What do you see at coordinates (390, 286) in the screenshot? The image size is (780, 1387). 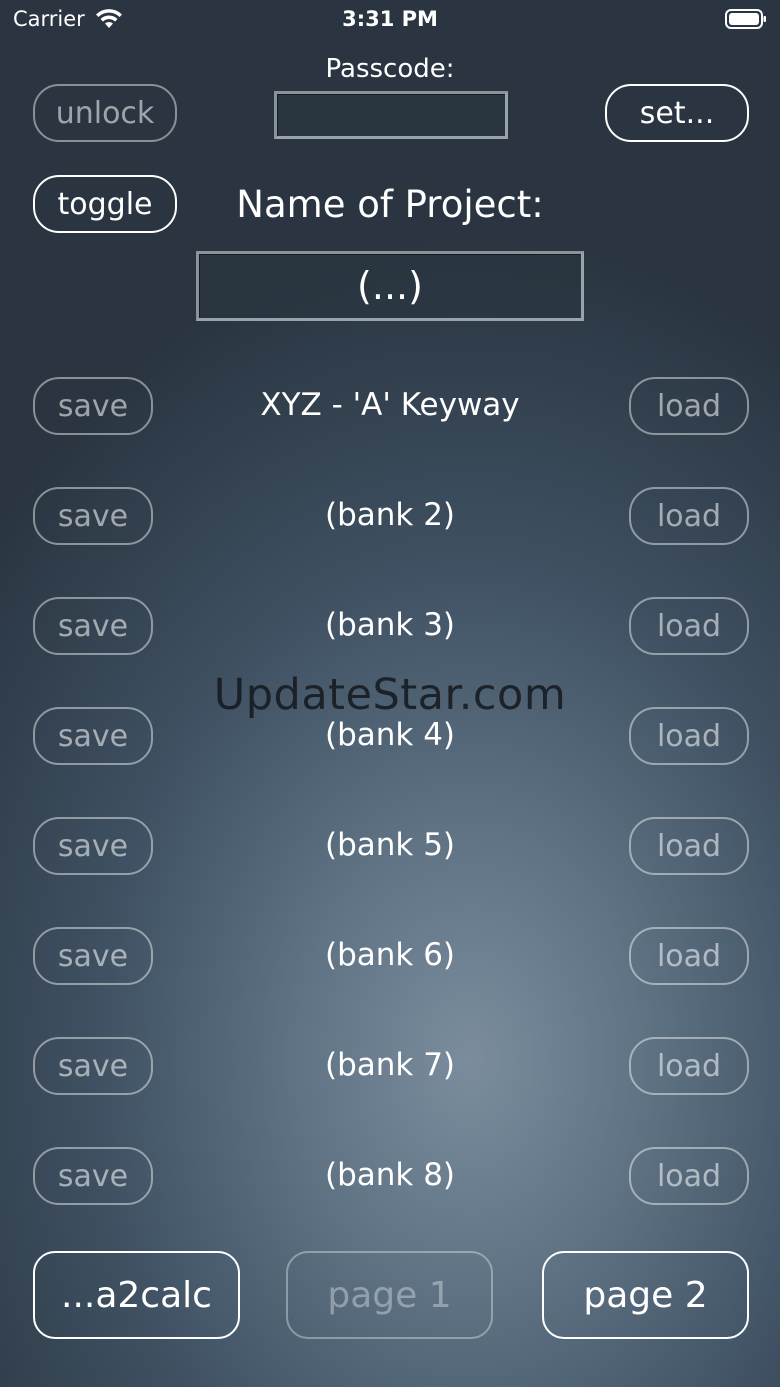 I see `project-name-input: (...)` at bounding box center [390, 286].